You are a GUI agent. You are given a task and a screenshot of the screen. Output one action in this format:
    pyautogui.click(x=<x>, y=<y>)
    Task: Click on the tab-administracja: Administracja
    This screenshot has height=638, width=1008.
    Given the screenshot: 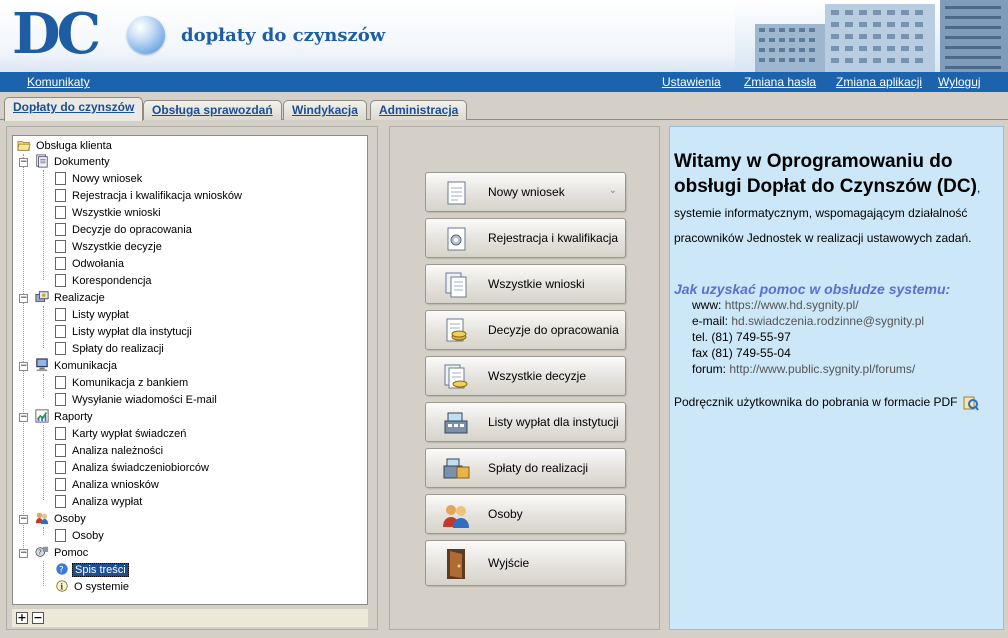 What is the action you would take?
    pyautogui.click(x=419, y=110)
    